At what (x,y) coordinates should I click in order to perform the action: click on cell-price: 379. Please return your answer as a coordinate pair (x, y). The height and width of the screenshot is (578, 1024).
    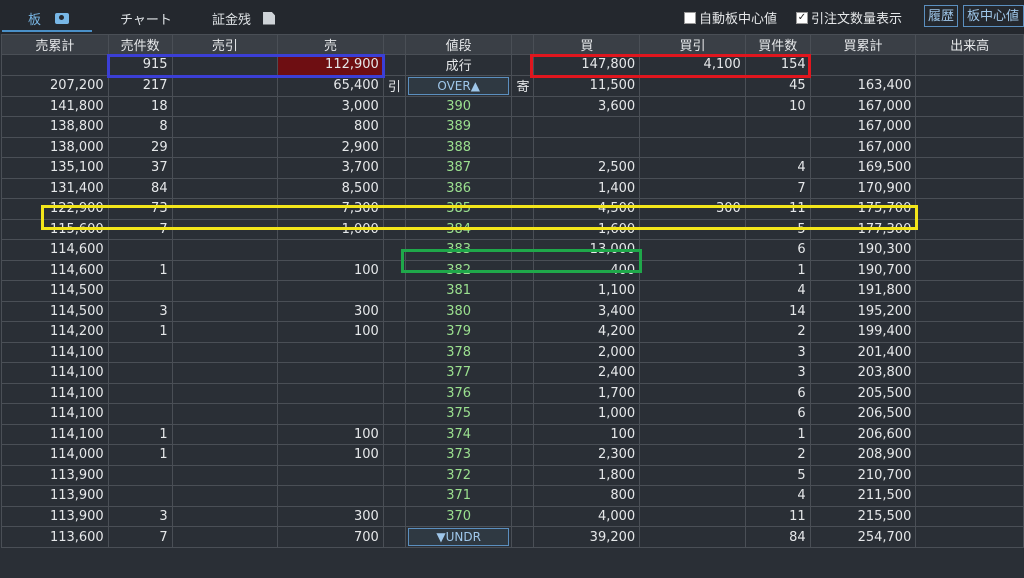
    Looking at the image, I should click on (458, 332).